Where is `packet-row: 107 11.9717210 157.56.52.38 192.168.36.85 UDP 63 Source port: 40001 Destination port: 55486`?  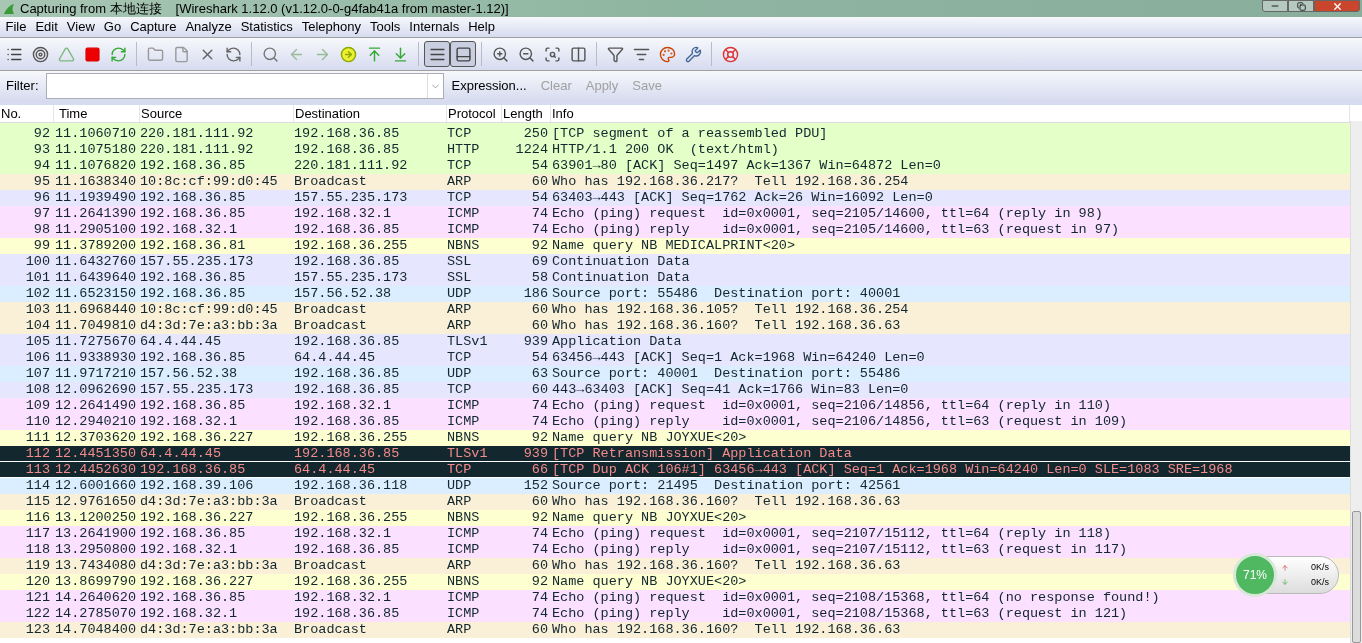
packet-row: 107 11.9717210 157.56.52.38 192.168.36.85 UDP 63 Source port: 40001 Destination port: 55486 is located at coordinates (675, 374).